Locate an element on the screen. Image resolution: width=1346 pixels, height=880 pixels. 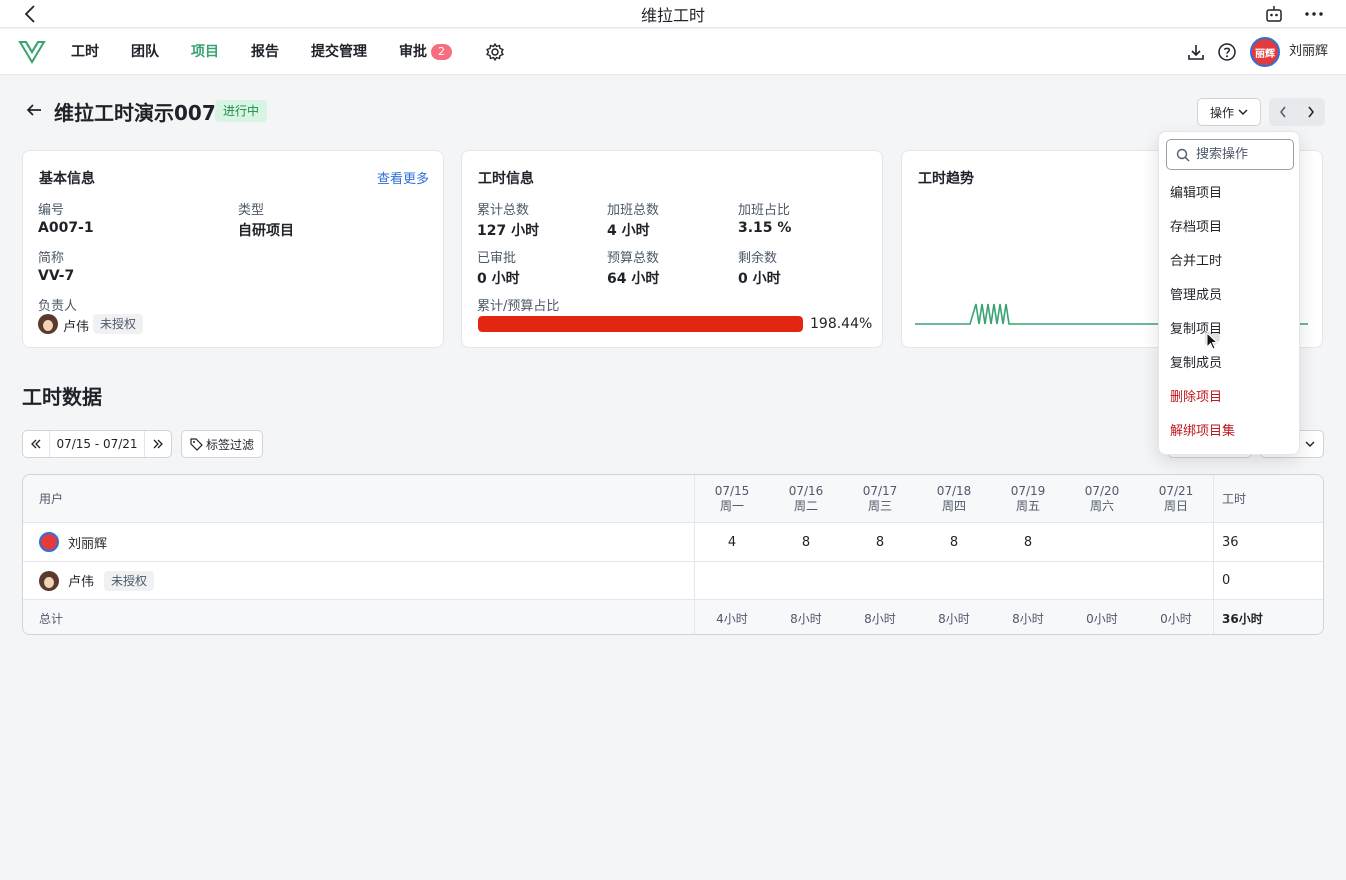
day-column-header: 07/15 周一 is located at coordinates (732, 498).